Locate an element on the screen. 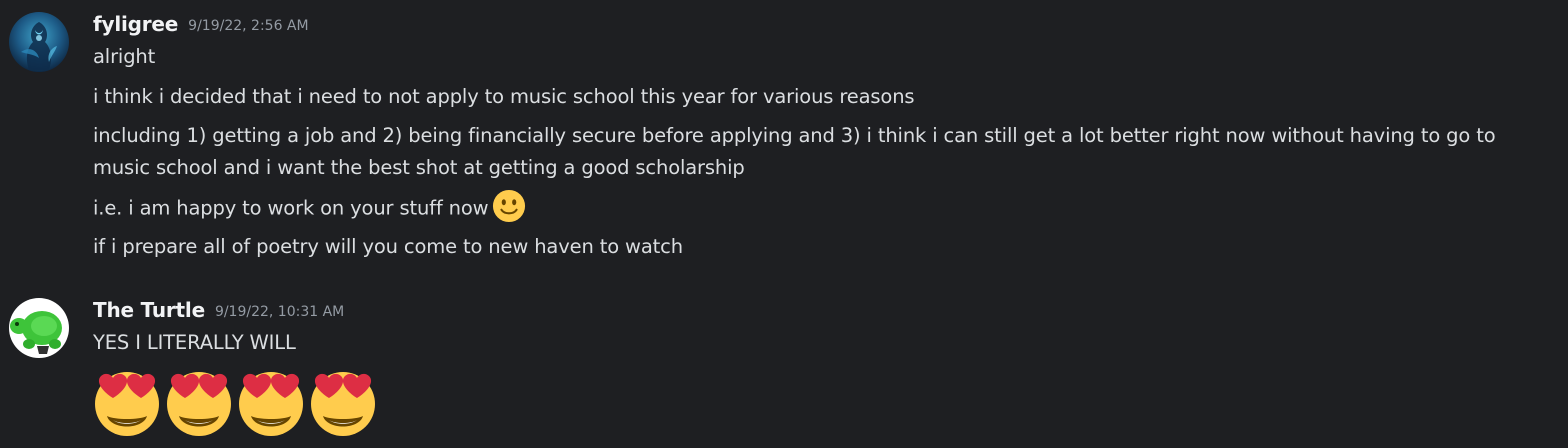 The image size is (1568, 448). fyligree-avatar-icon is located at coordinates (39, 42).